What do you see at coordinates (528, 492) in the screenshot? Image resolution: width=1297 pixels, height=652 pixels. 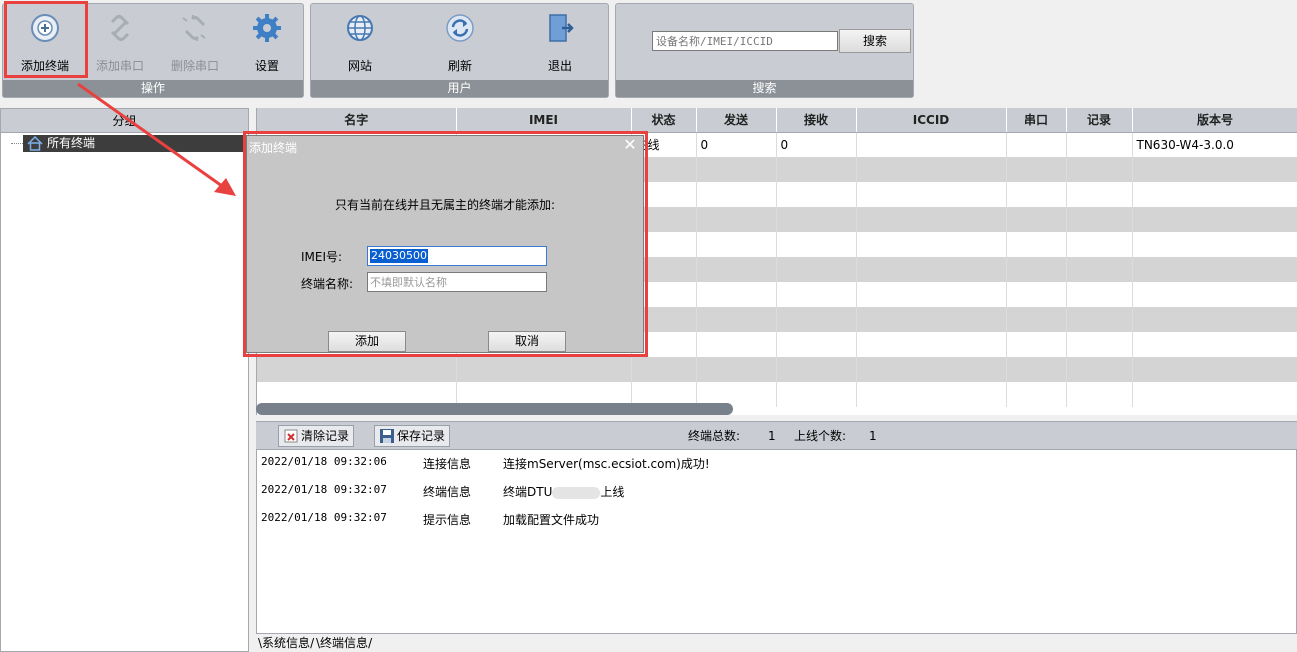 I see `log-message-prefix: 终端DTU` at bounding box center [528, 492].